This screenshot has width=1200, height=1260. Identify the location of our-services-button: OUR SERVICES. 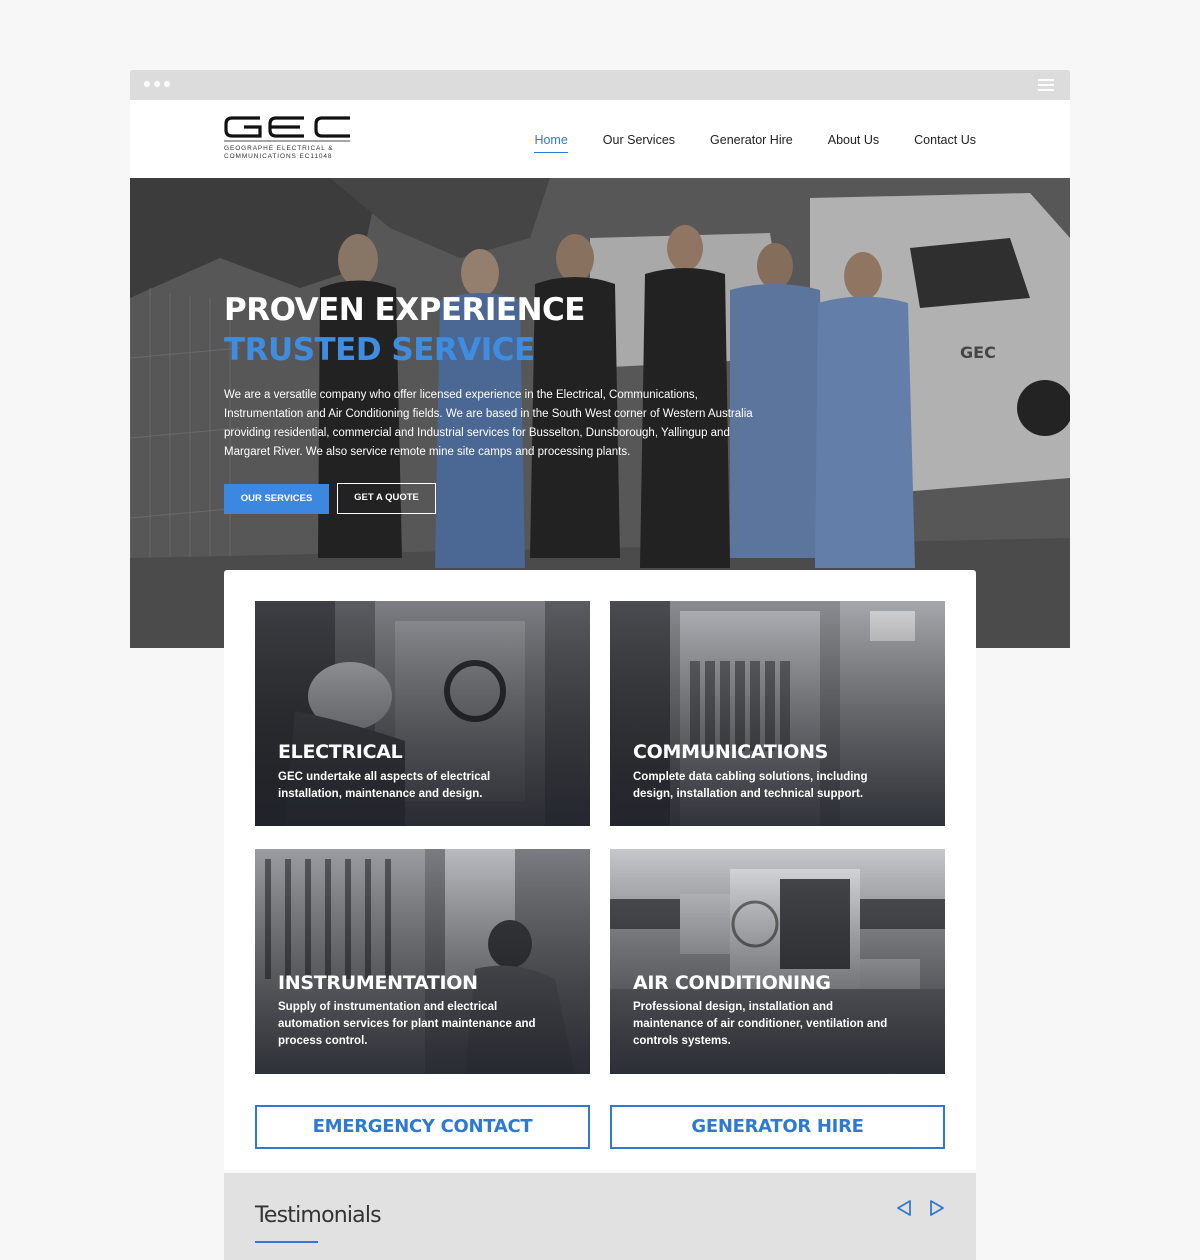
(276, 499).